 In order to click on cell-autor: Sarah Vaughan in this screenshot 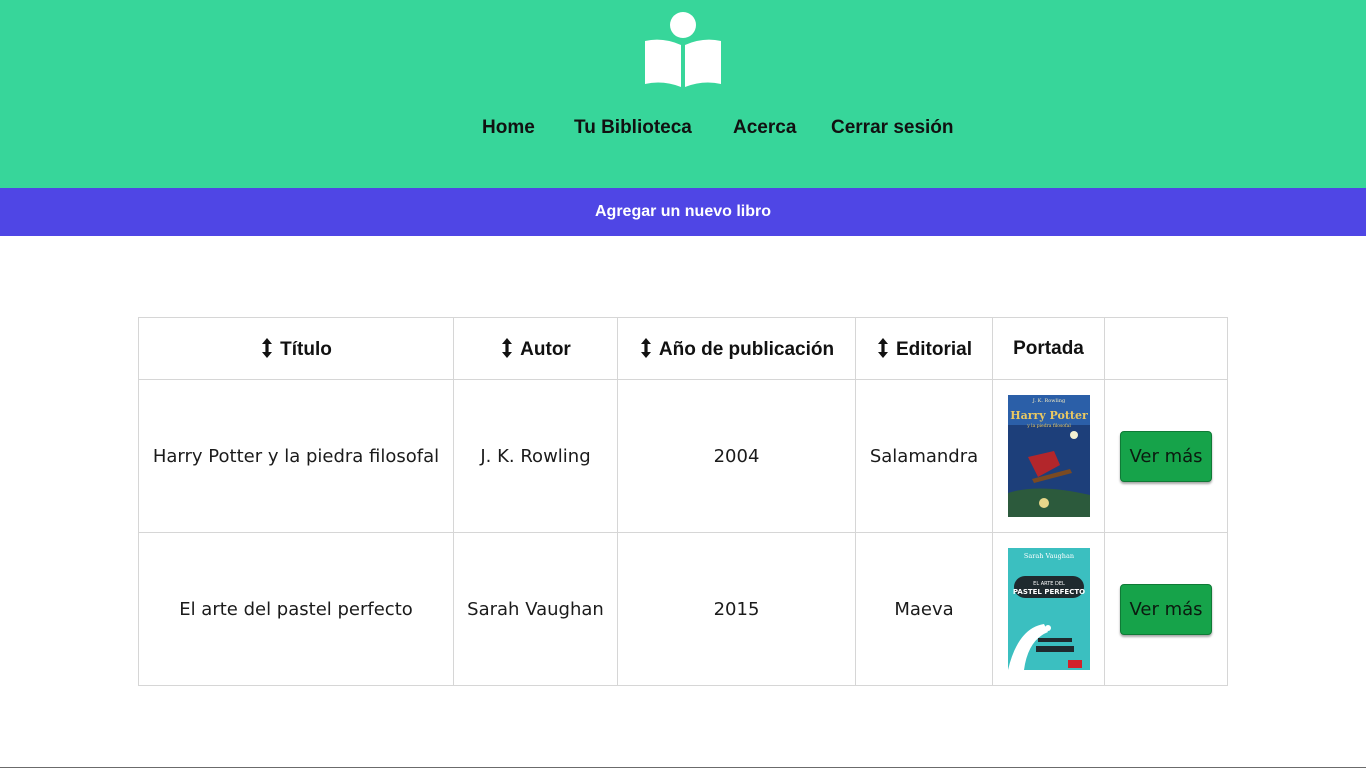, I will do `click(535, 609)`.